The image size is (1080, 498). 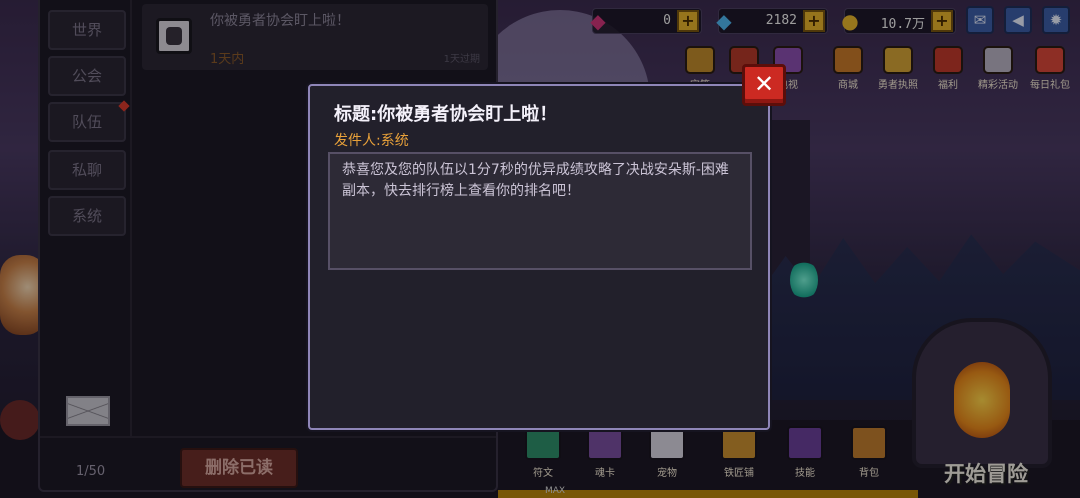 I want to click on dialog-title: 标题:你被勇者协会盯上啦！, so click(x=446, y=114).